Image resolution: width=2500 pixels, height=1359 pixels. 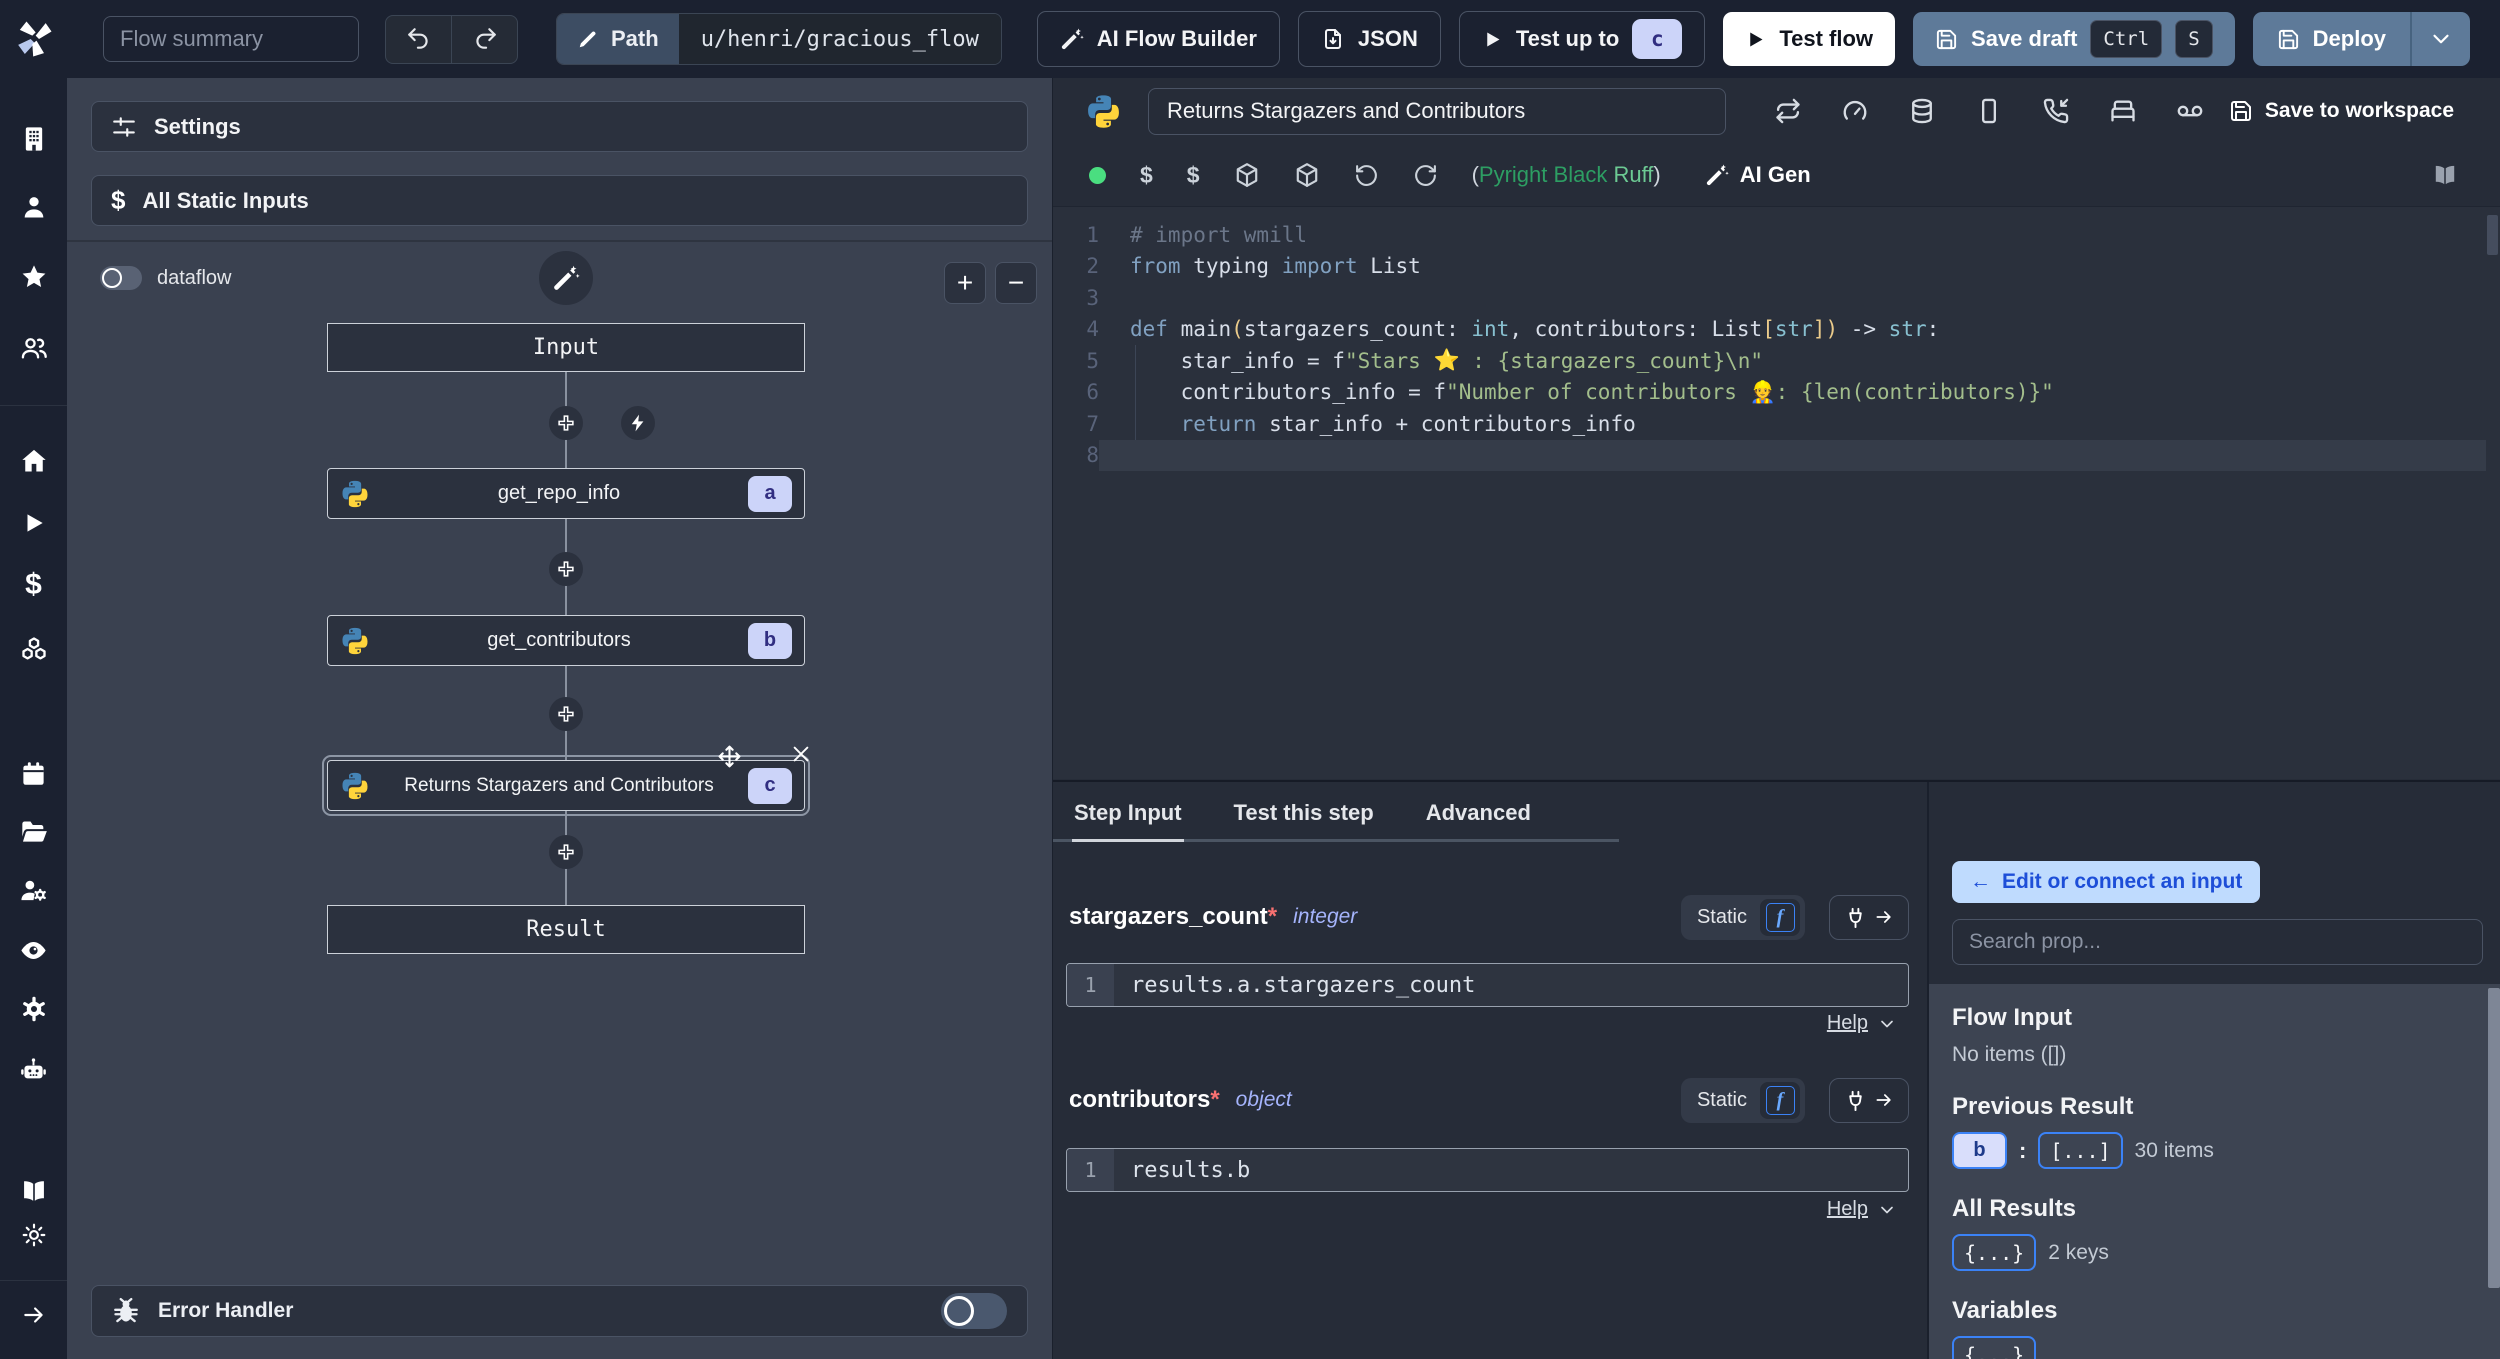 What do you see at coordinates (1487, 1170) in the screenshot?
I see `expr-editor-contributors: 1 results.b` at bounding box center [1487, 1170].